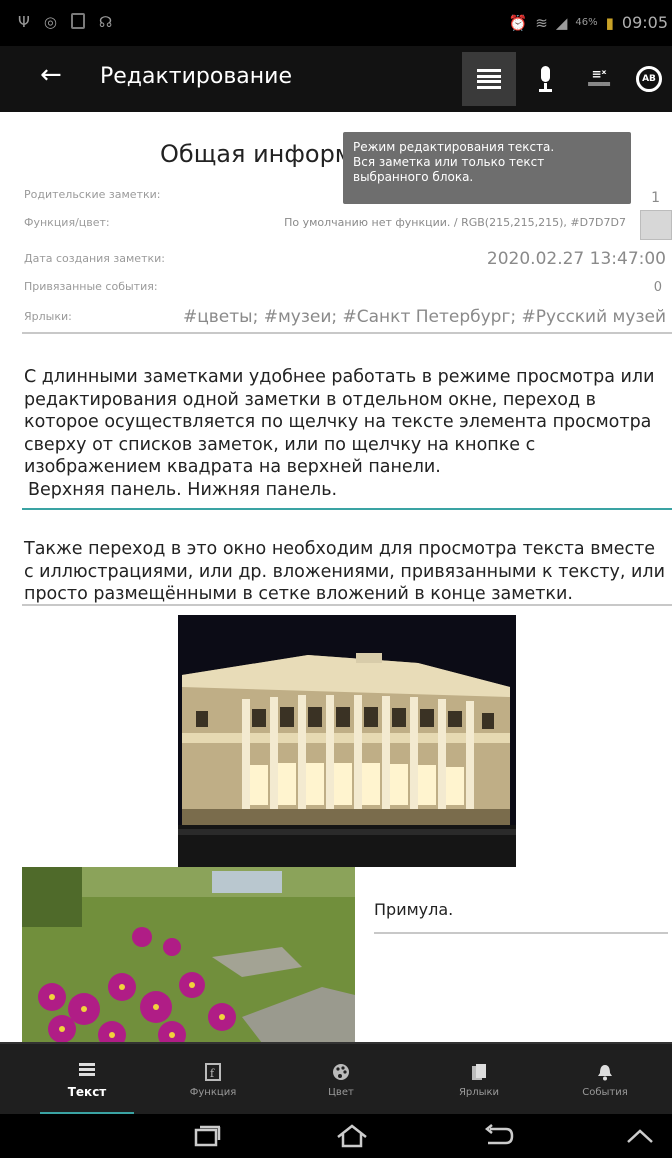 Image resolution: width=672 pixels, height=1158 pixels. I want to click on bottom-tab-bar: Текст f Функция Цвет Ярлыки События, so click(336, 1079).